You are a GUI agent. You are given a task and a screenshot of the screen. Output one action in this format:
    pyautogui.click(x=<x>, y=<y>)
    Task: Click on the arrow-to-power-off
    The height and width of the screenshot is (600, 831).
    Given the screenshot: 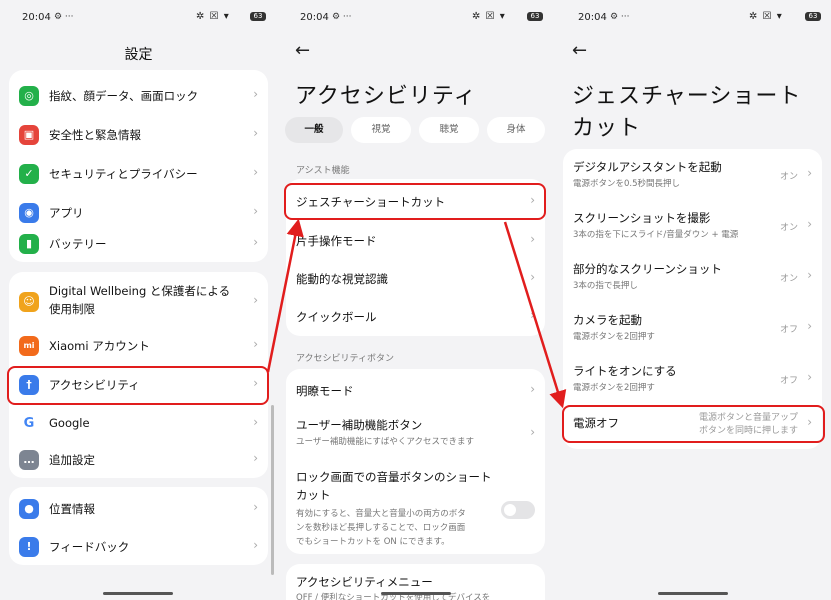 What is the action you would take?
    pyautogui.click(x=535, y=315)
    